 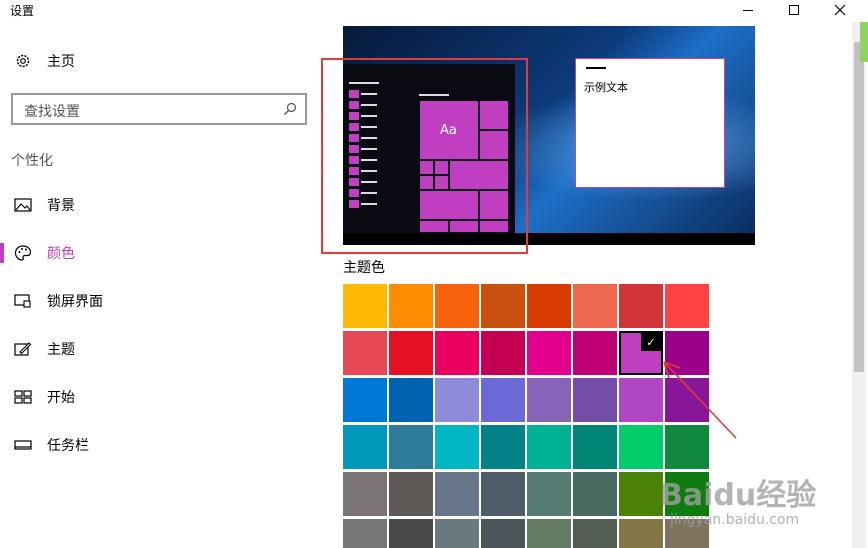 What do you see at coordinates (159, 109) in the screenshot?
I see `search-input: 查找设置` at bounding box center [159, 109].